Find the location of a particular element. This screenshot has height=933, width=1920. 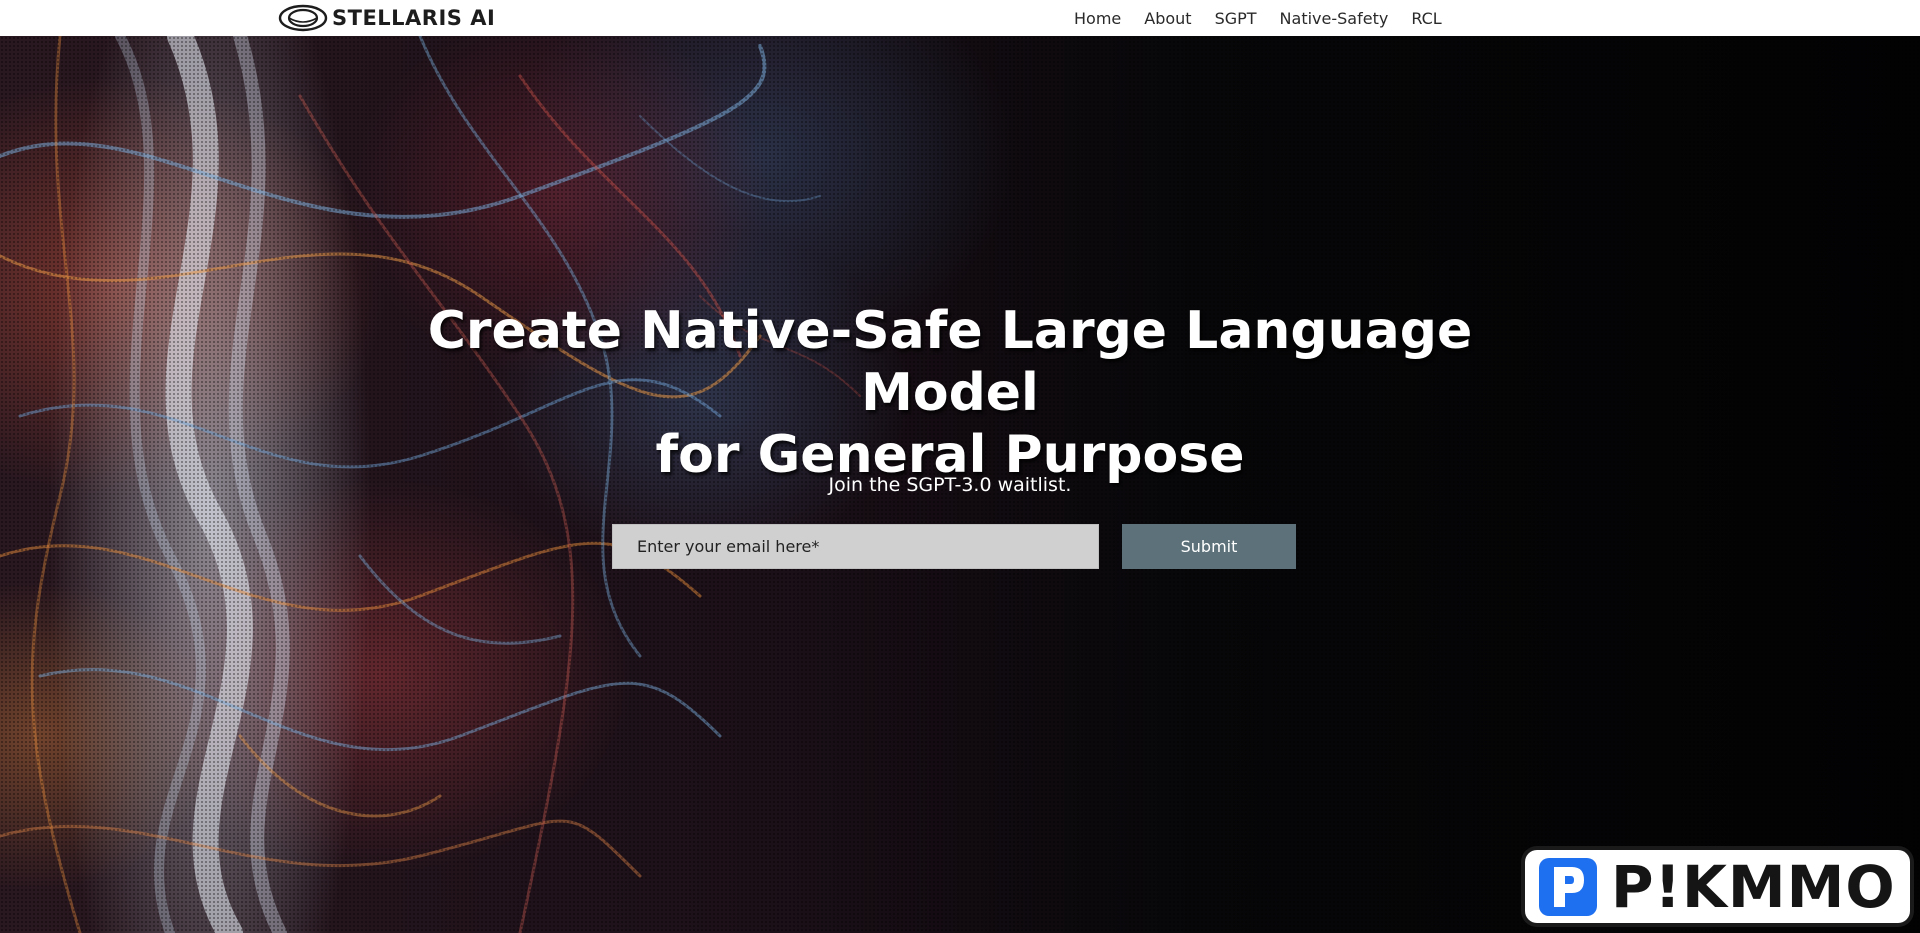

nav-about: About is located at coordinates (1167, 18).